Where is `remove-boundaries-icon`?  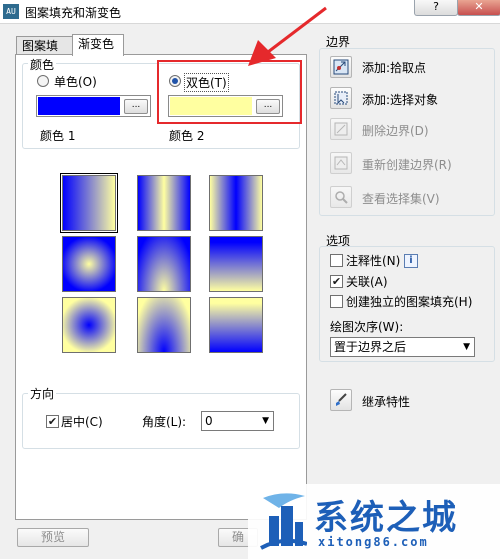 remove-boundaries-icon is located at coordinates (341, 129).